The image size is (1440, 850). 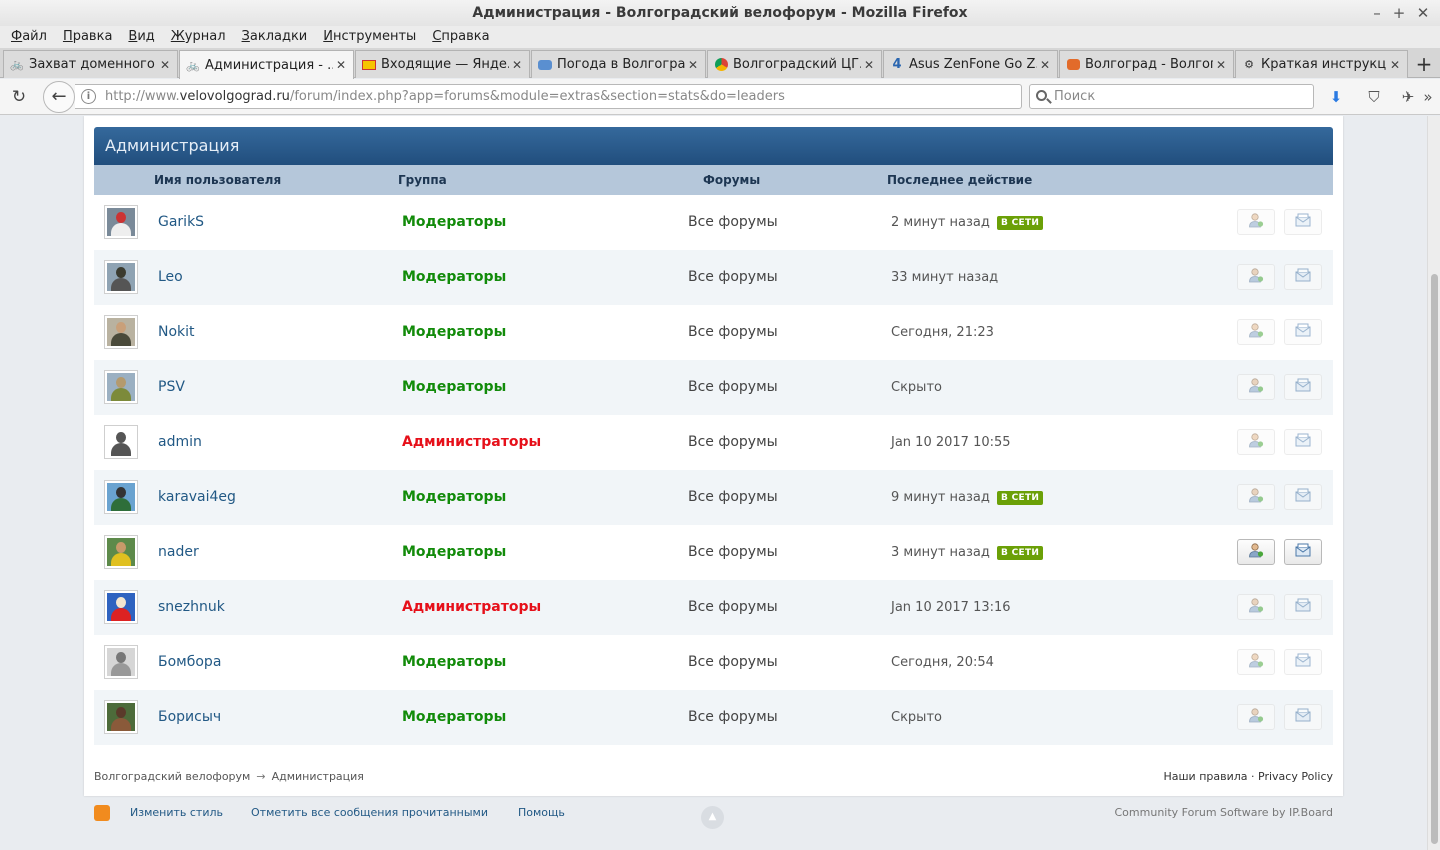 I want to click on menu-edit: Правка, so click(x=87, y=37).